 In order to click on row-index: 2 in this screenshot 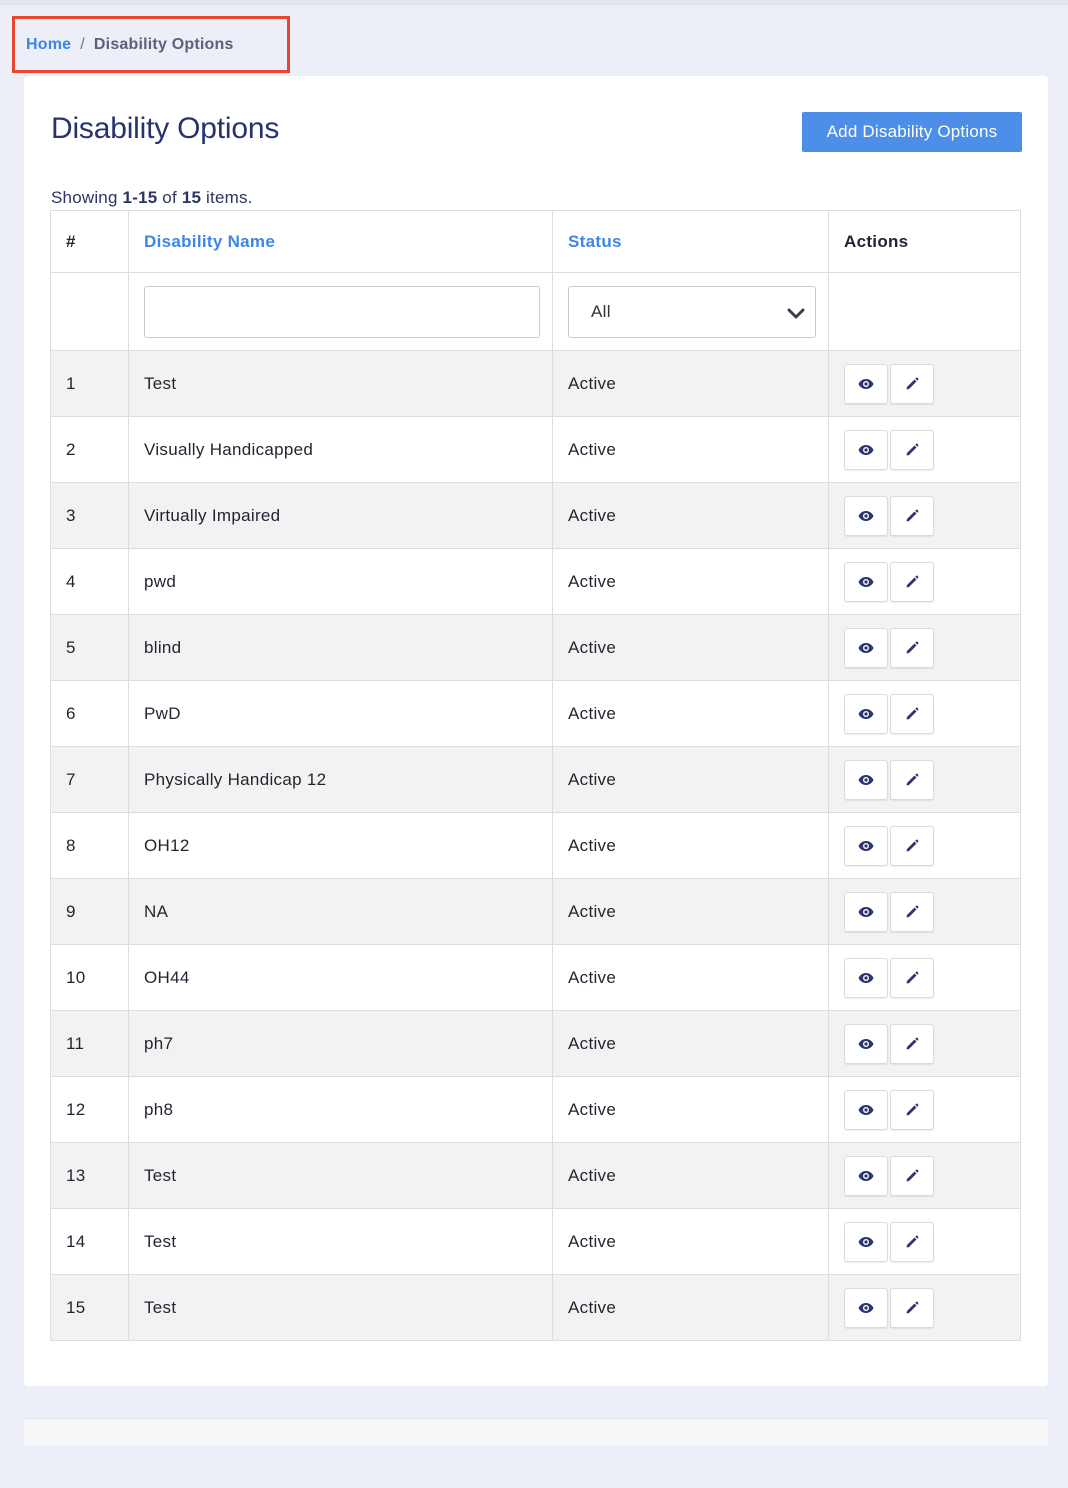, I will do `click(89, 449)`.